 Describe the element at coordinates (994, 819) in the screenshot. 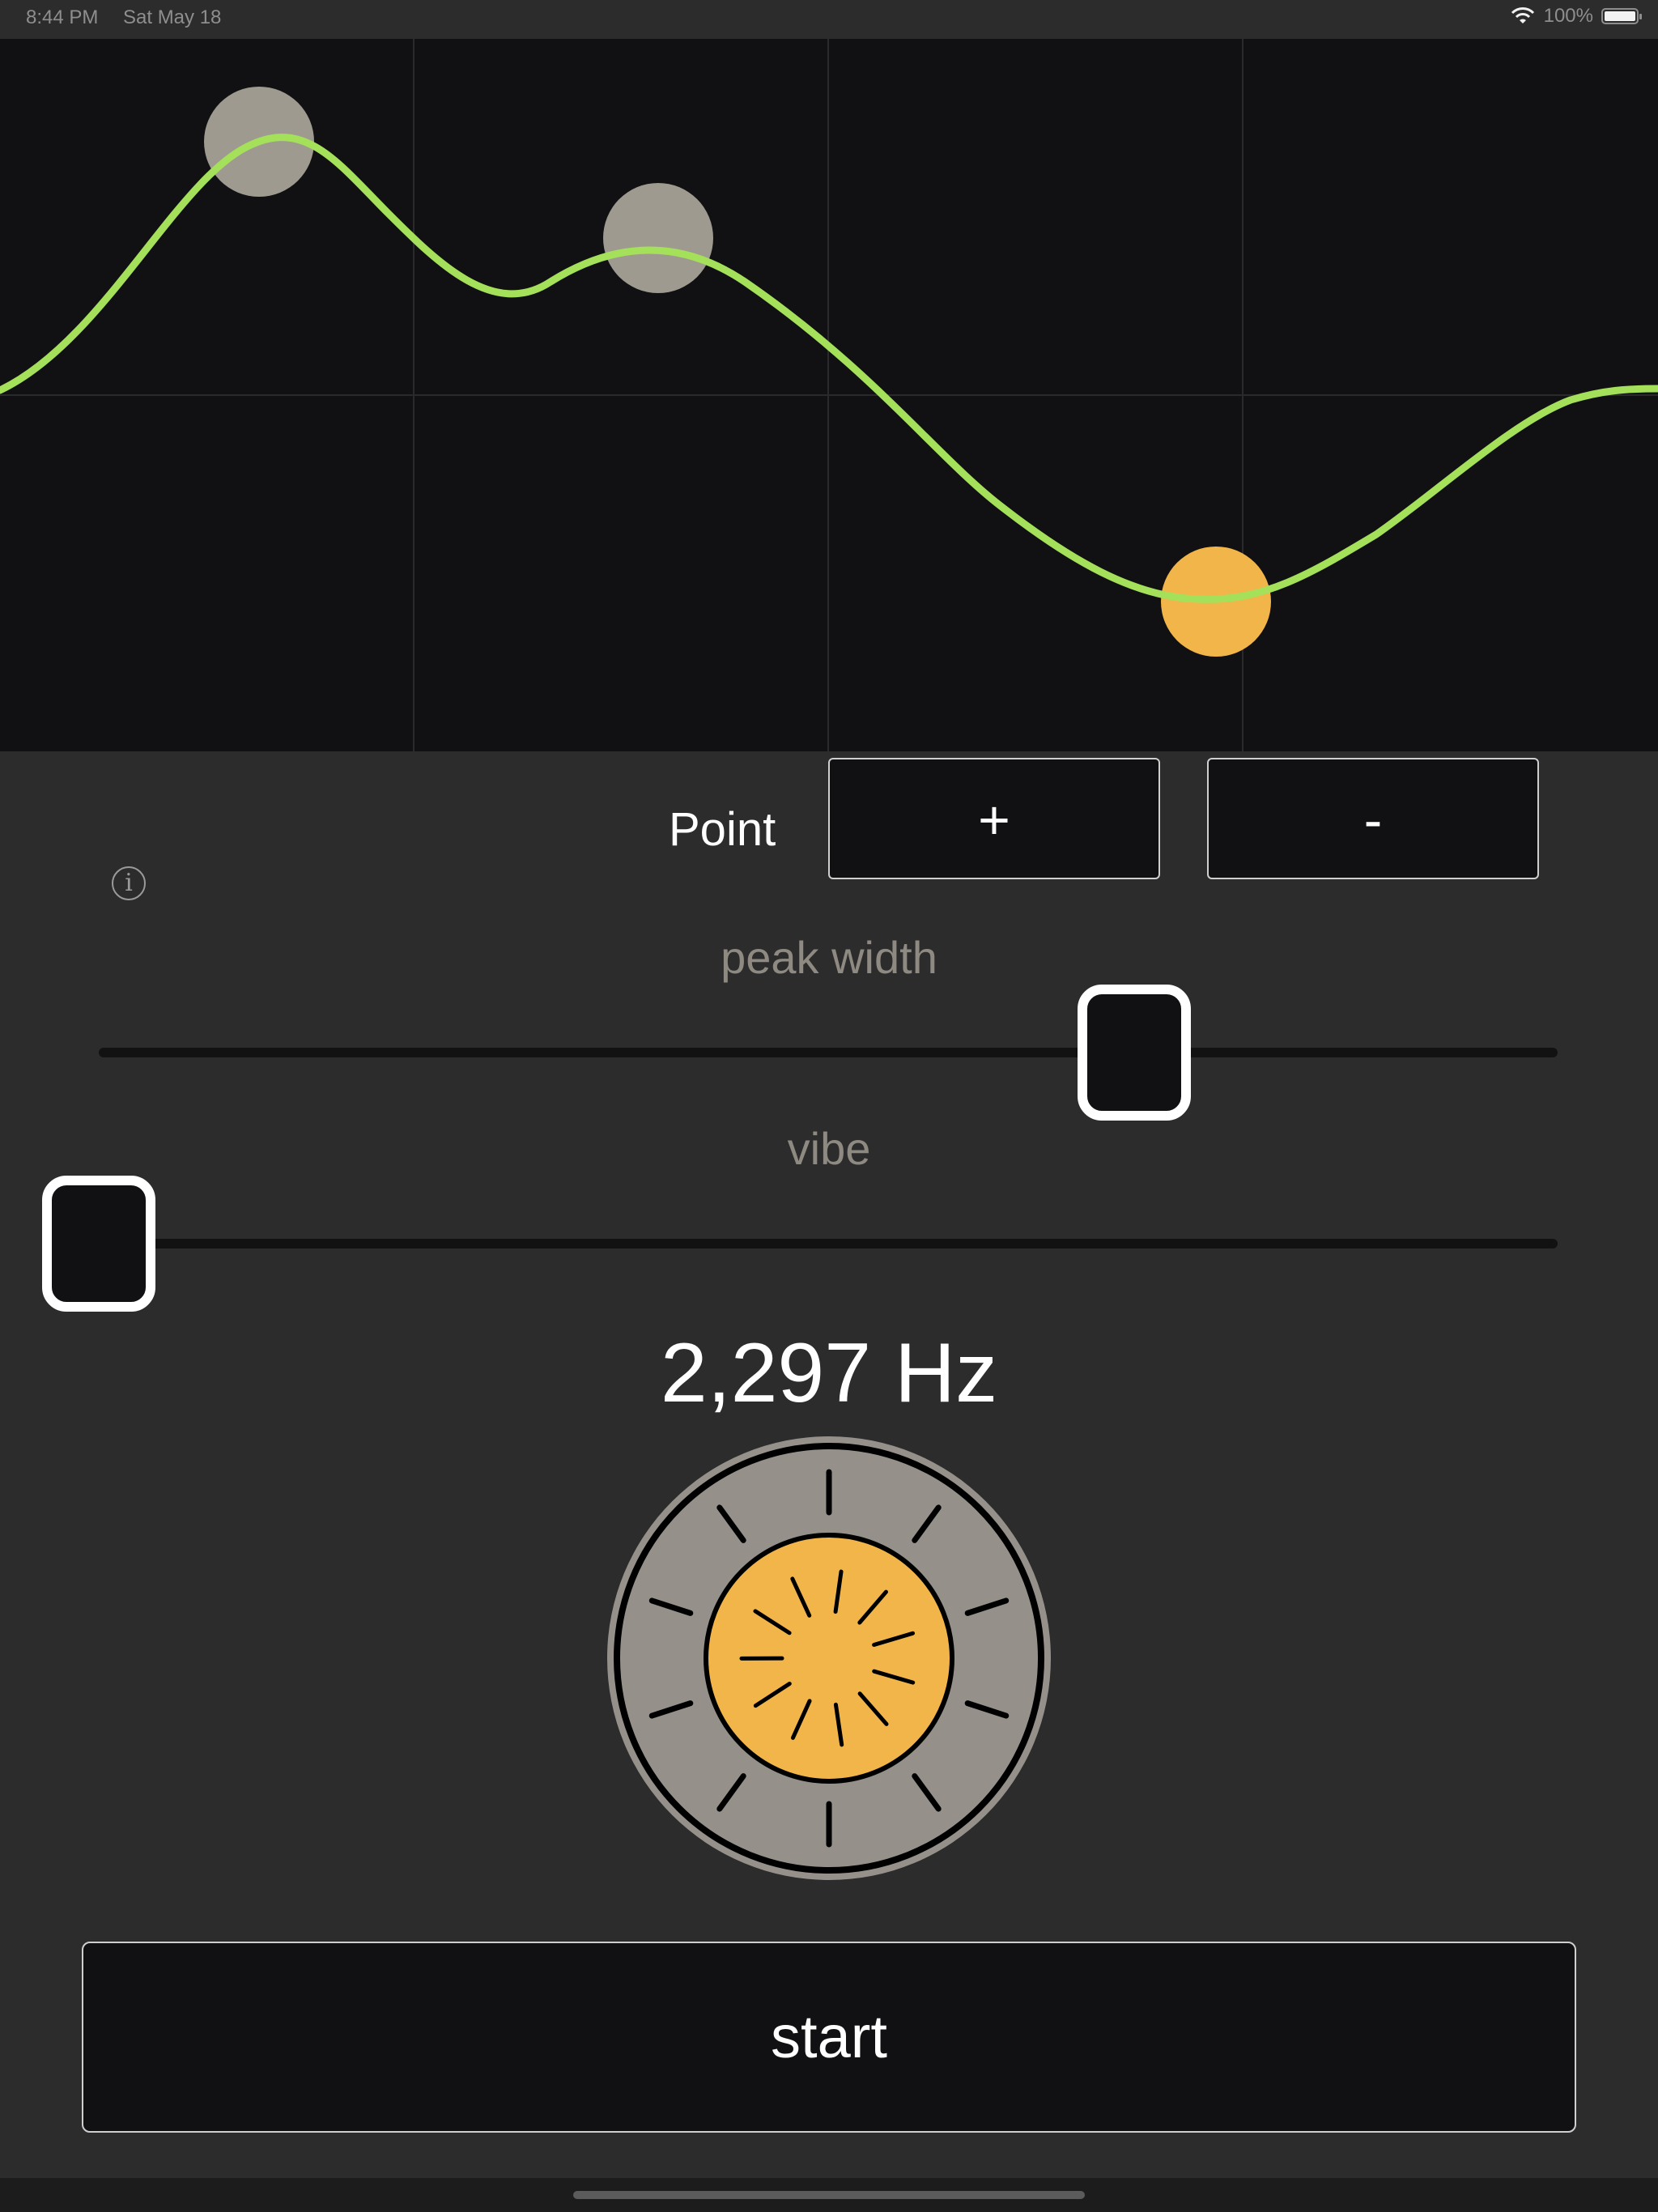

I see `add-point-button: +` at that location.